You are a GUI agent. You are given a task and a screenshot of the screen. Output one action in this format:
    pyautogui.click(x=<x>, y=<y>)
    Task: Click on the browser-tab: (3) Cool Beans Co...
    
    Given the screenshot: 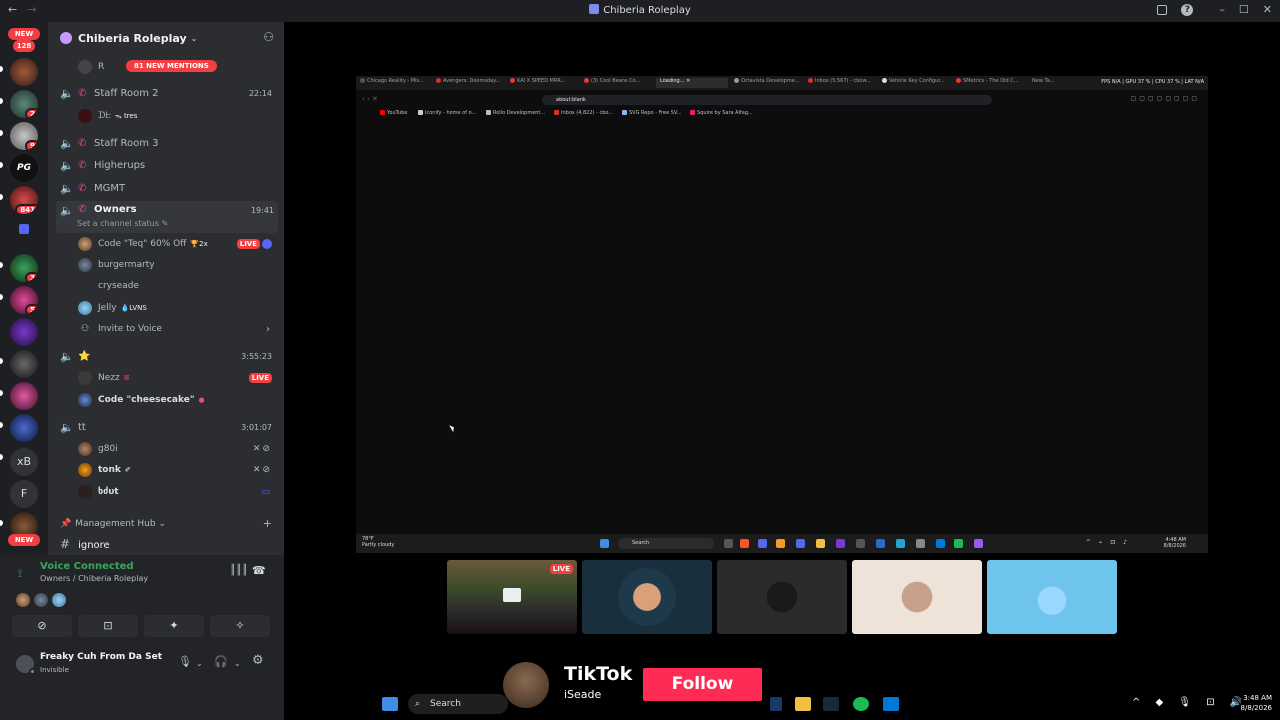 What is the action you would take?
    pyautogui.click(x=620, y=83)
    